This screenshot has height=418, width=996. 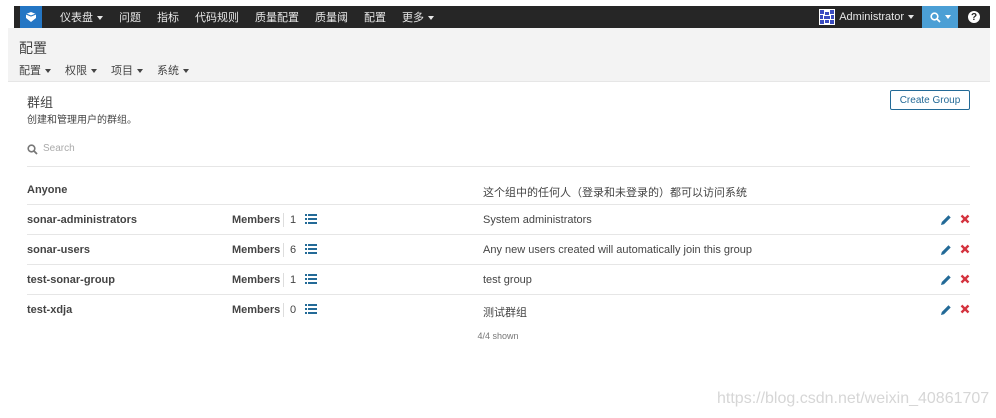 I want to click on page-title: 群组, so click(x=40, y=102).